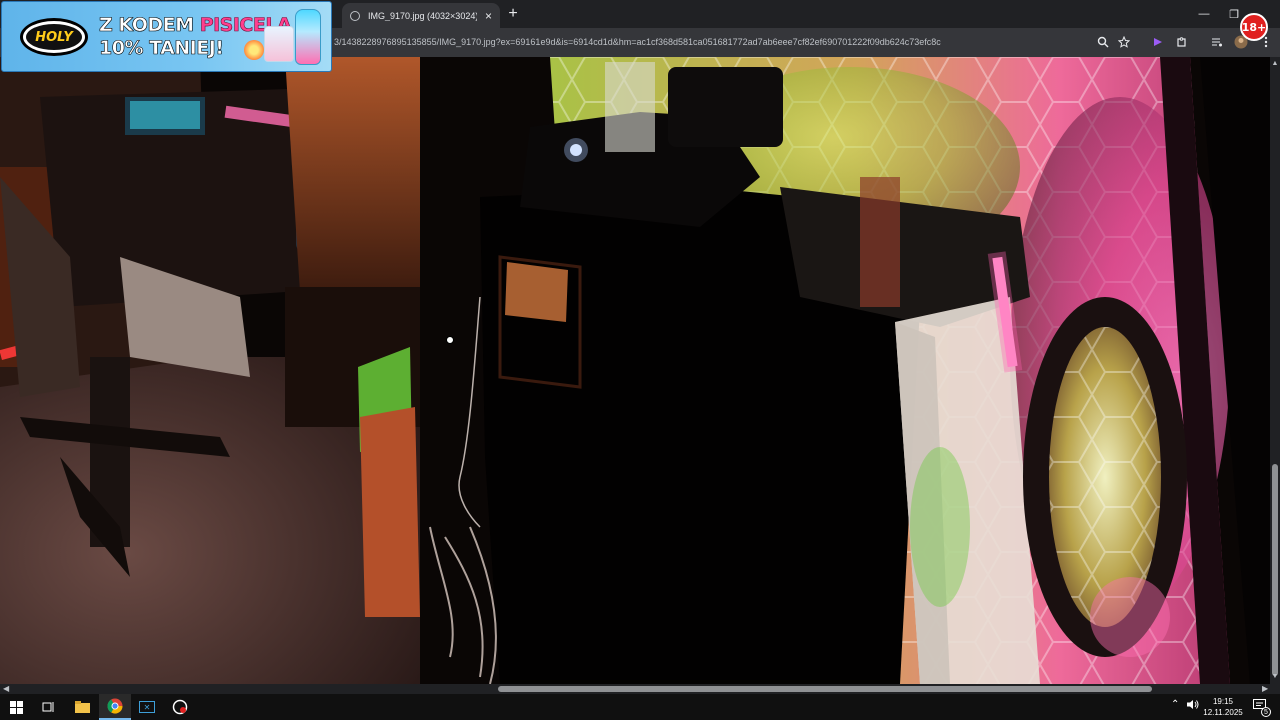 This screenshot has height=720, width=1280. What do you see at coordinates (1223, 707) in the screenshot?
I see `clock: 19:15 12.11.2025` at bounding box center [1223, 707].